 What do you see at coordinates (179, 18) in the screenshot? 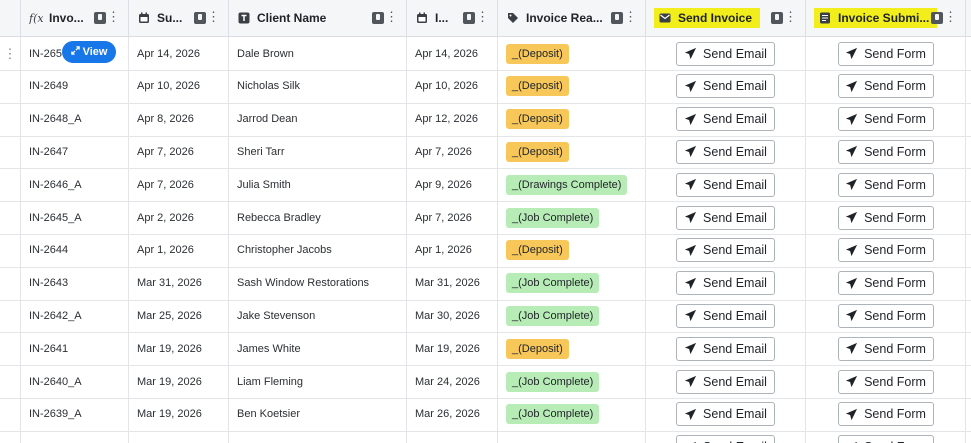
I see `column-header-submitted-date: Su... ⋮` at bounding box center [179, 18].